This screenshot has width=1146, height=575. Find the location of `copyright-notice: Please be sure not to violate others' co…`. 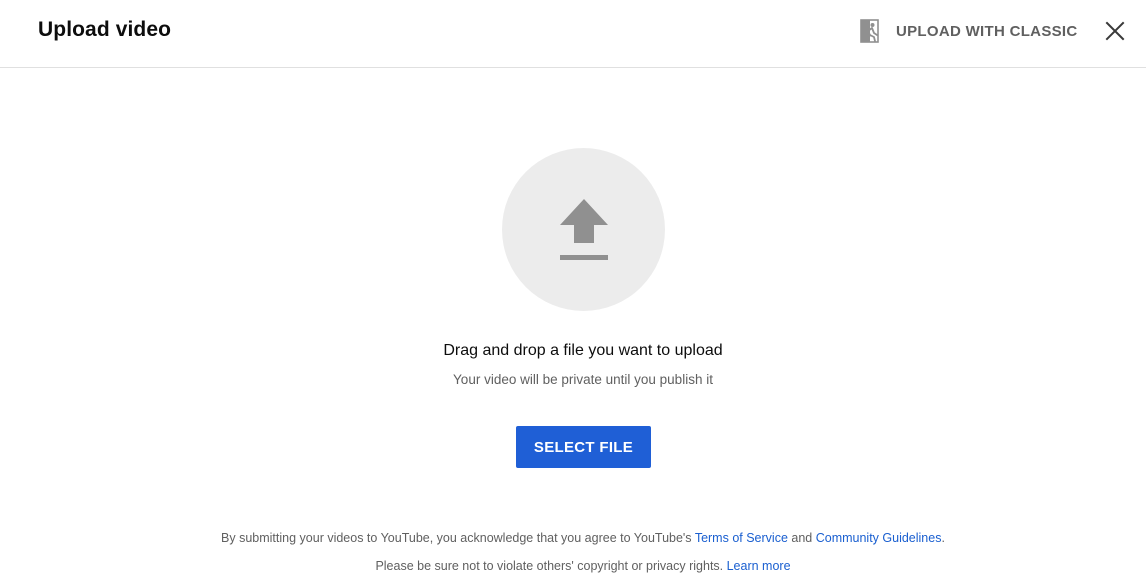

copyright-notice: Please be sure not to violate others' co… is located at coordinates (573, 566).